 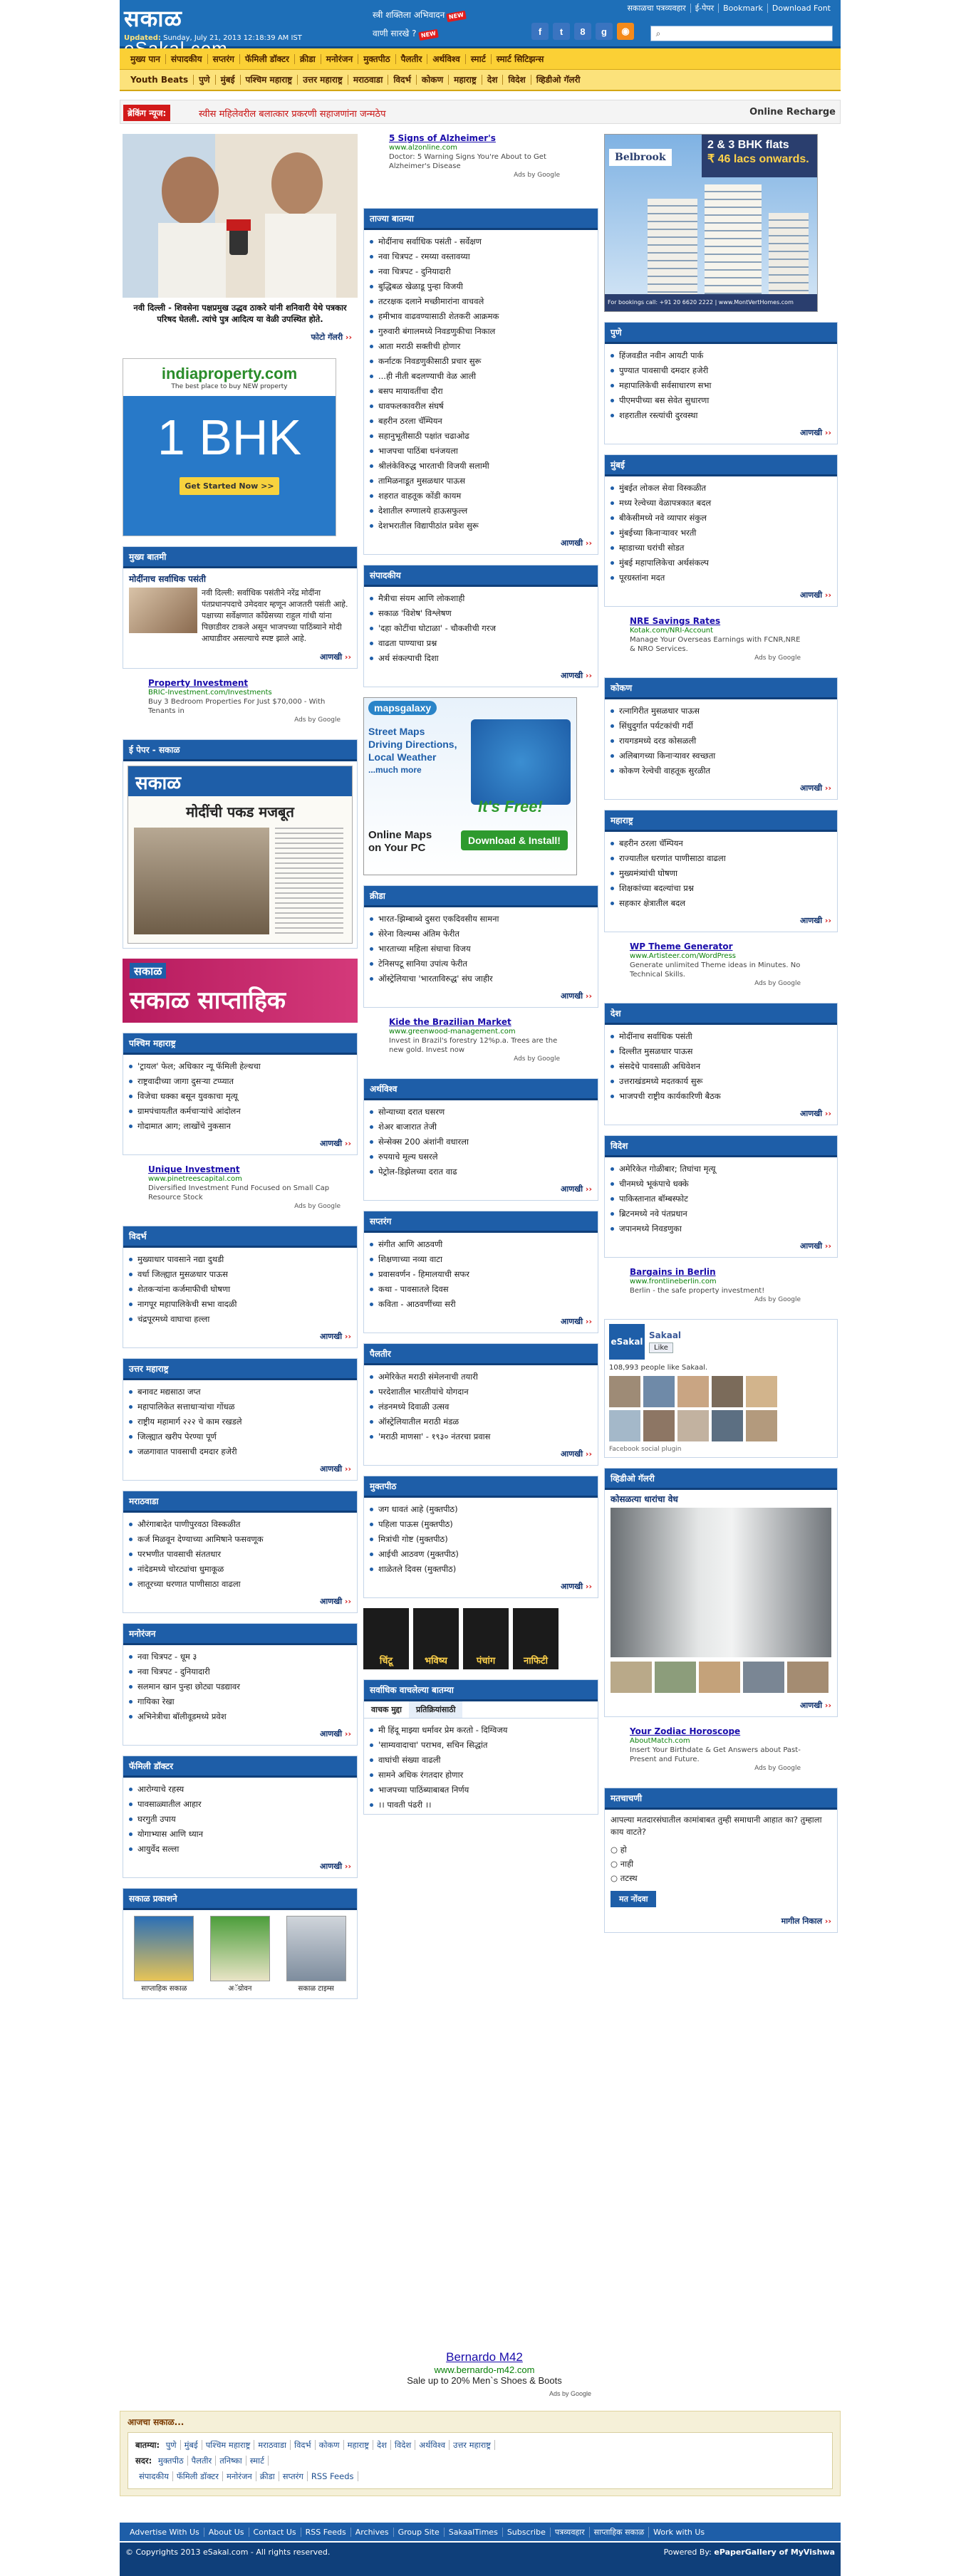 What do you see at coordinates (402, 80) in the screenshot?
I see `secondary-nav-item: विदर्भ` at bounding box center [402, 80].